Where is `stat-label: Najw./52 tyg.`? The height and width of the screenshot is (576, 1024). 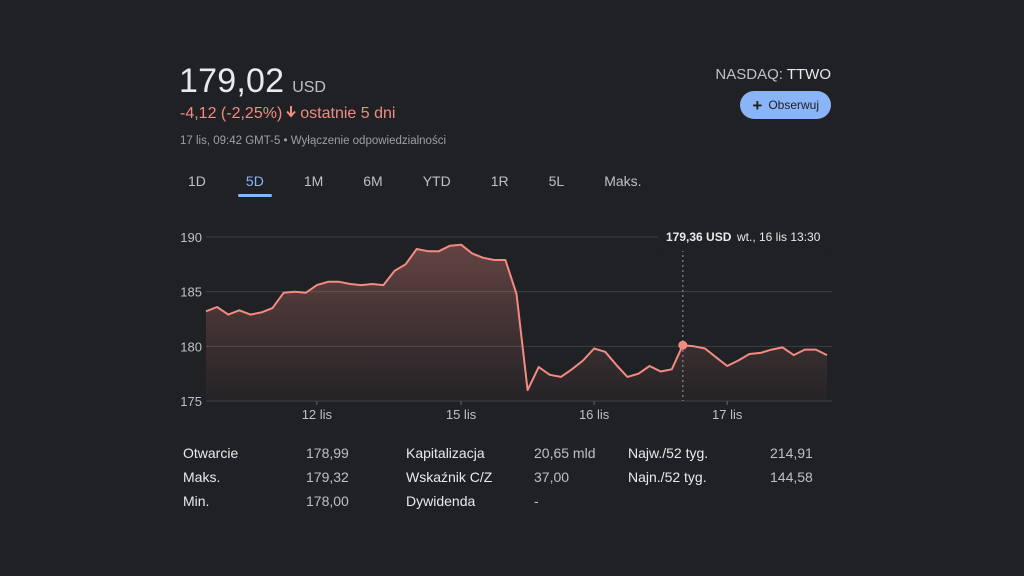
stat-label: Najw./52 tyg. is located at coordinates (668, 453).